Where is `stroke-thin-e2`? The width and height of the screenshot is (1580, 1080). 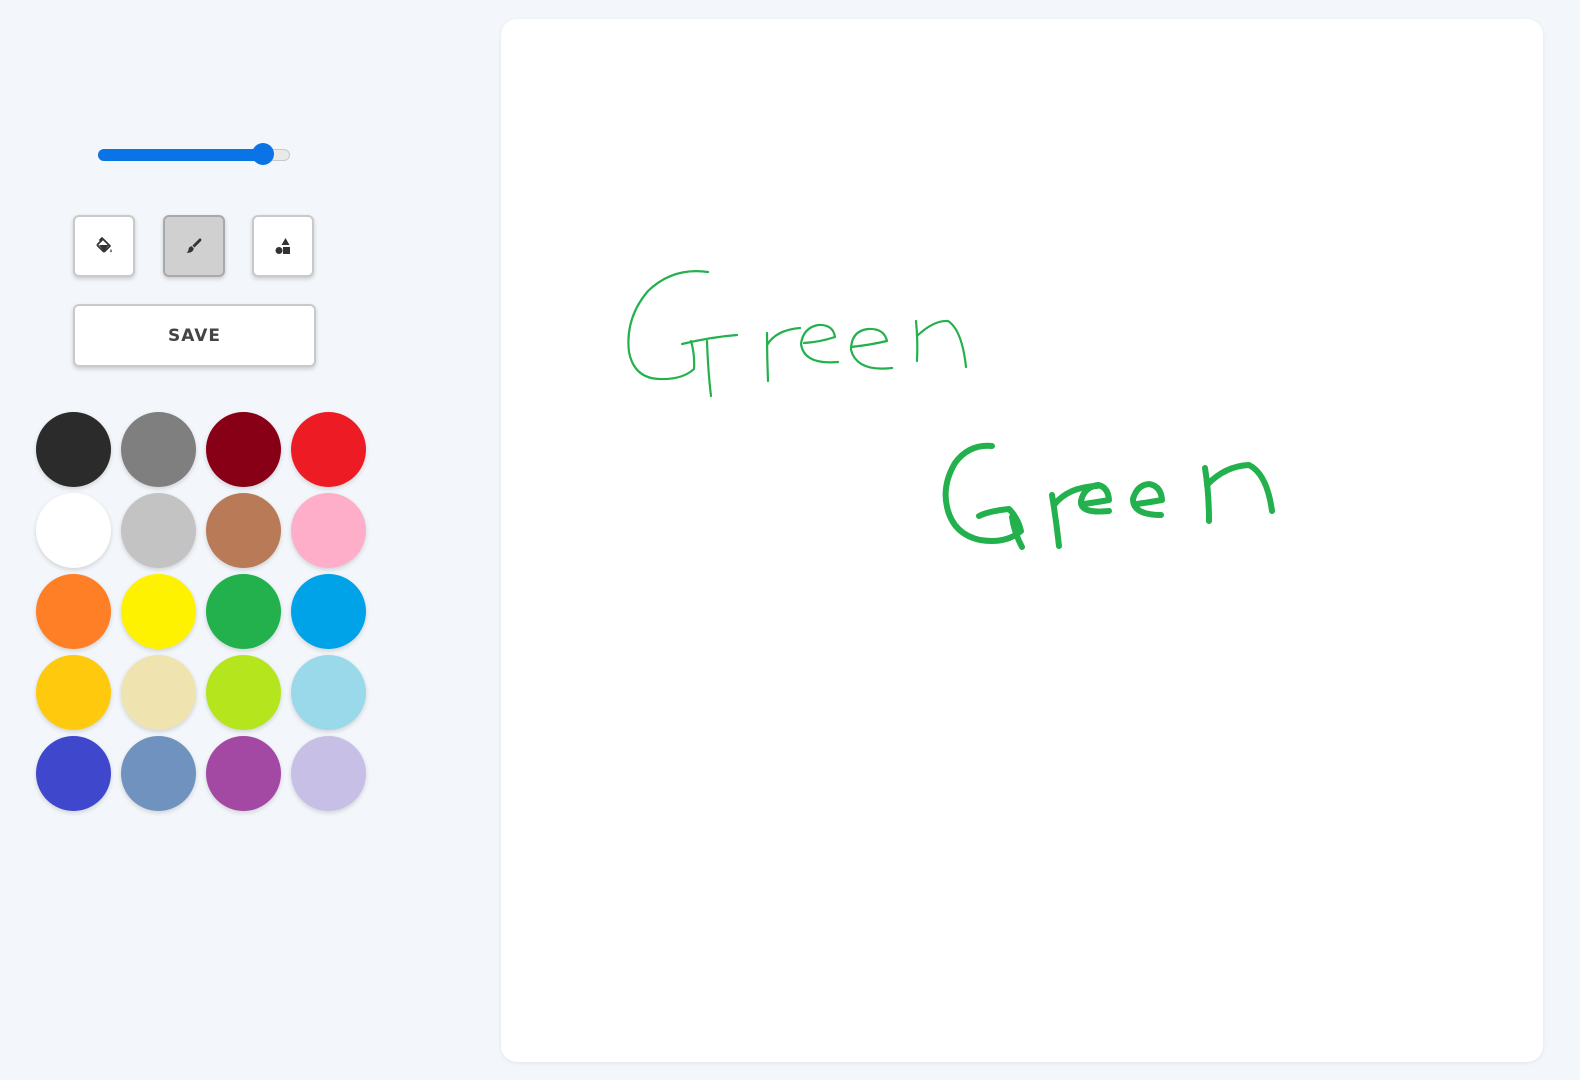 stroke-thin-e2 is located at coordinates (871, 348).